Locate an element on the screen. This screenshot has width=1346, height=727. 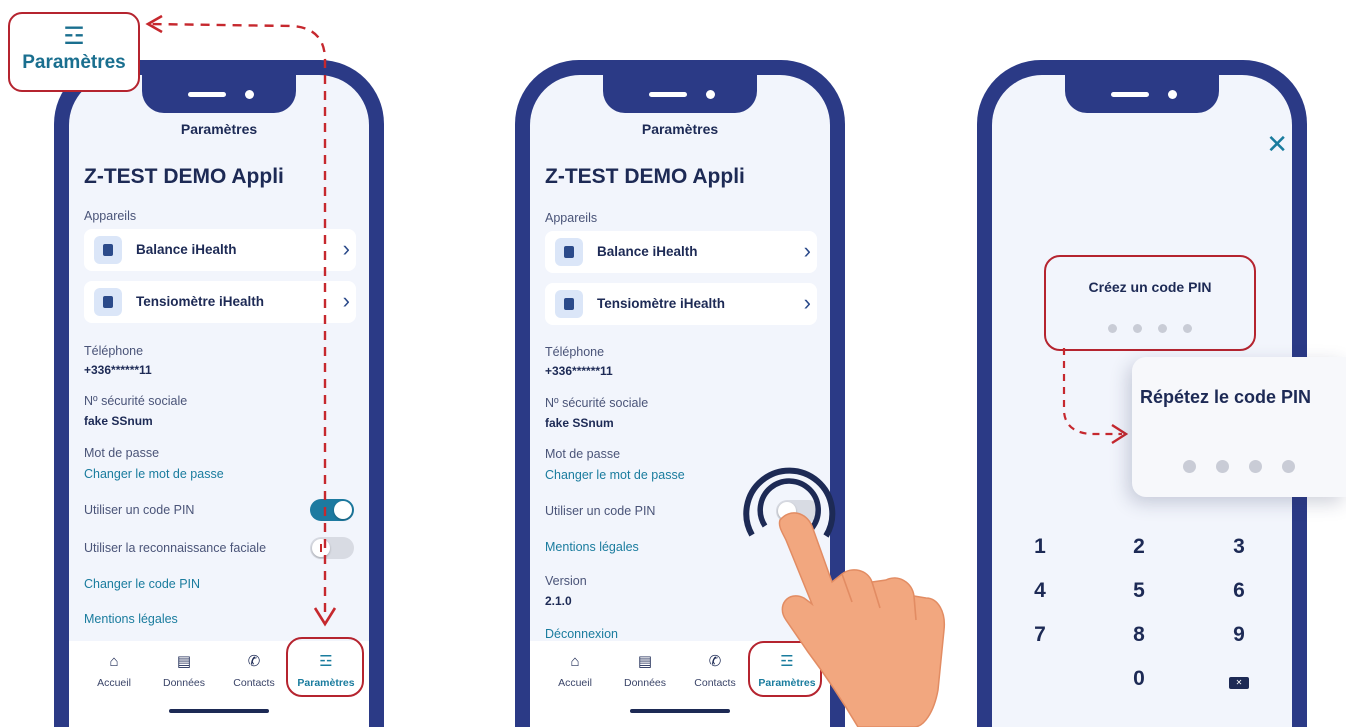
key-8: 8 is located at coordinates (1139, 635).